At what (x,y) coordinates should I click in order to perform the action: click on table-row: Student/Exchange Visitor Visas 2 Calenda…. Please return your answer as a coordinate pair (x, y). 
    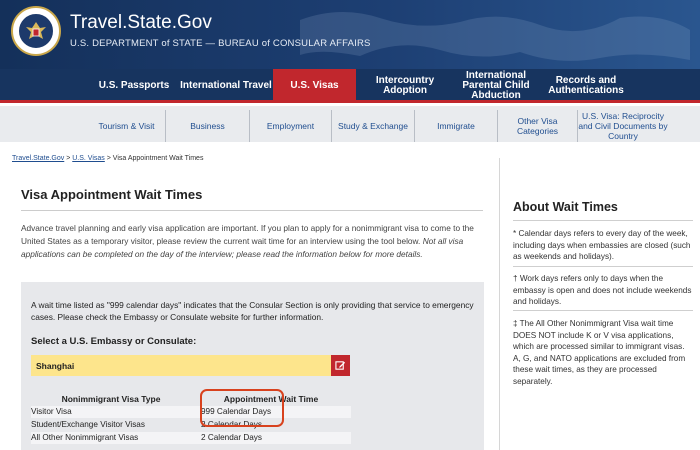
    Looking at the image, I should click on (191, 425).